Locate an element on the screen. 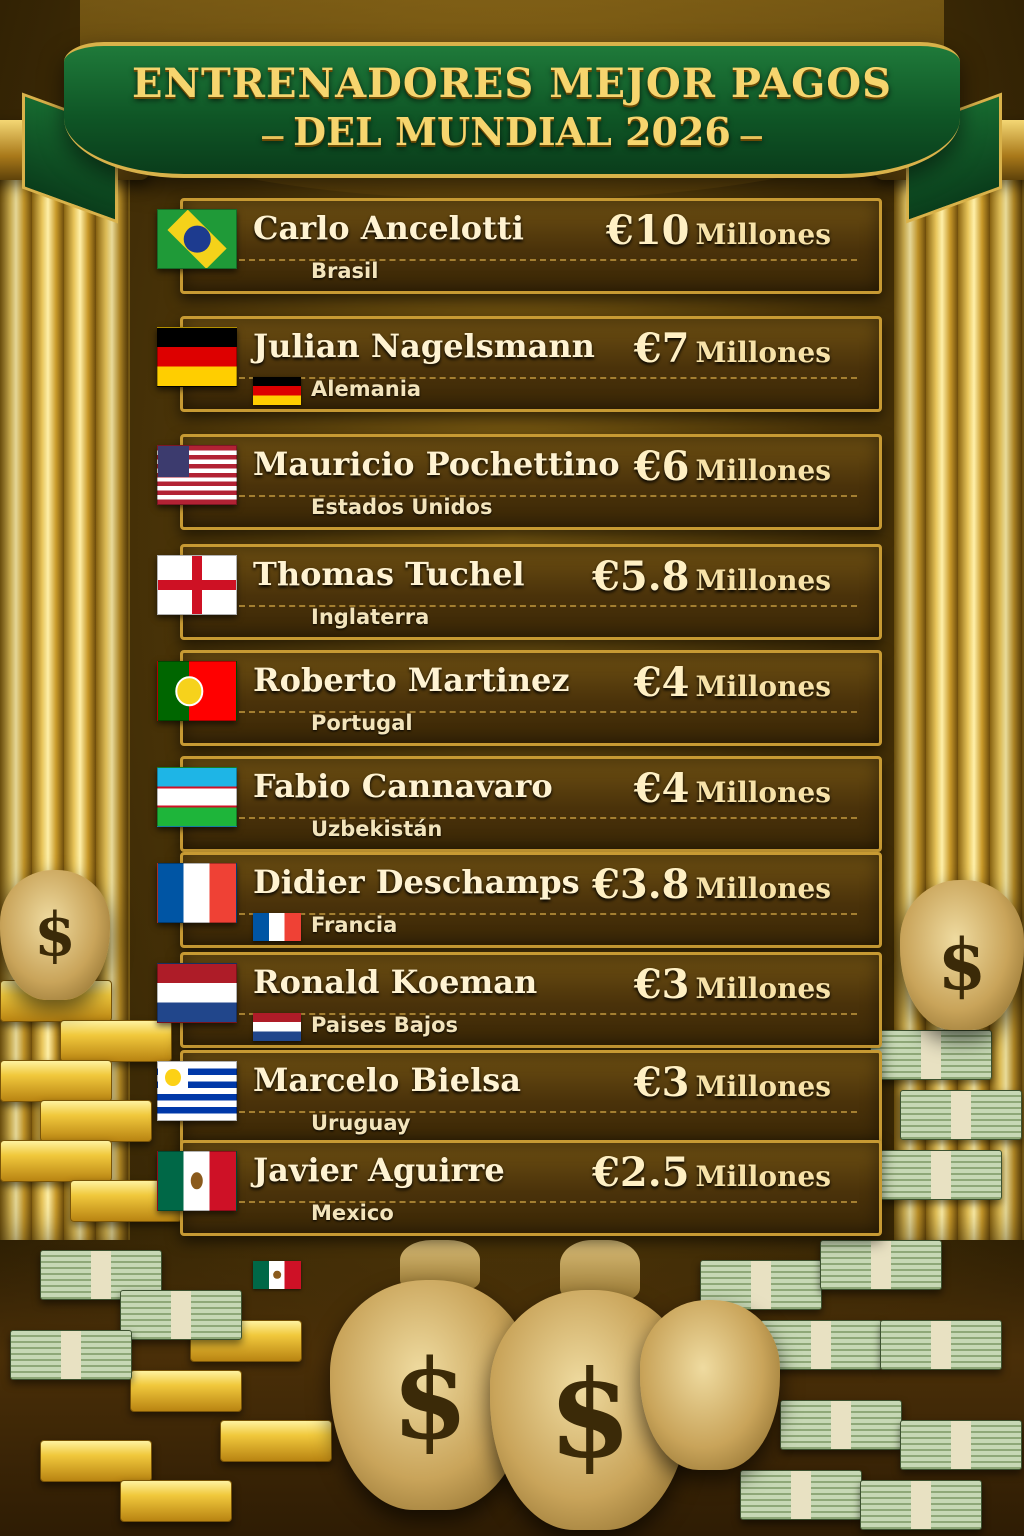  coach-name: Ronald Koeman is located at coordinates (395, 982).